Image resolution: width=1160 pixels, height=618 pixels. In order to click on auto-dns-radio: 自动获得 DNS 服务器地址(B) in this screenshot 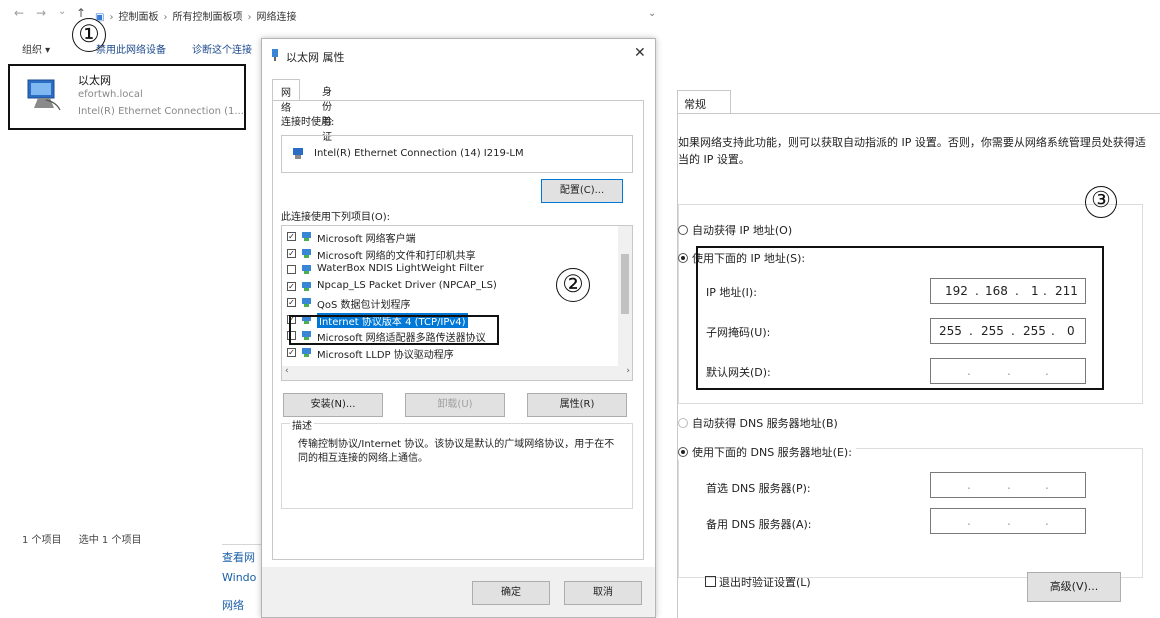, I will do `click(758, 423)`.